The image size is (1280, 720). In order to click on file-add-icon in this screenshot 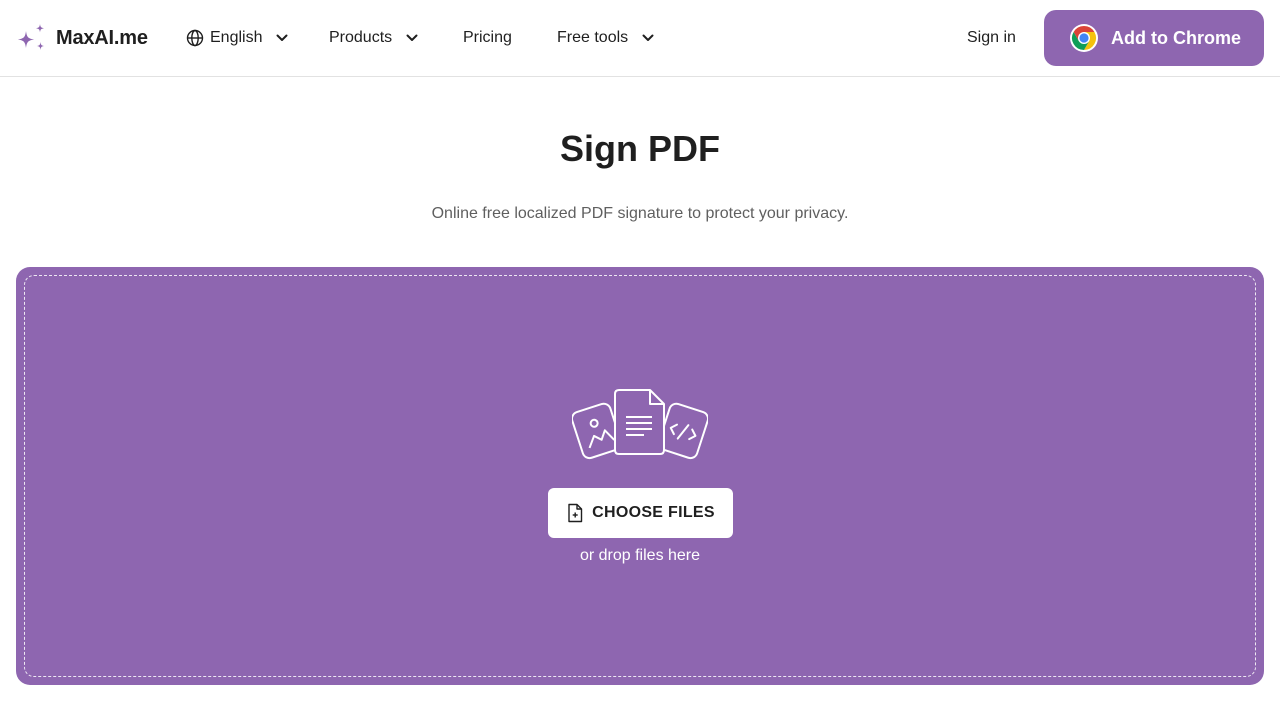, I will do `click(575, 513)`.